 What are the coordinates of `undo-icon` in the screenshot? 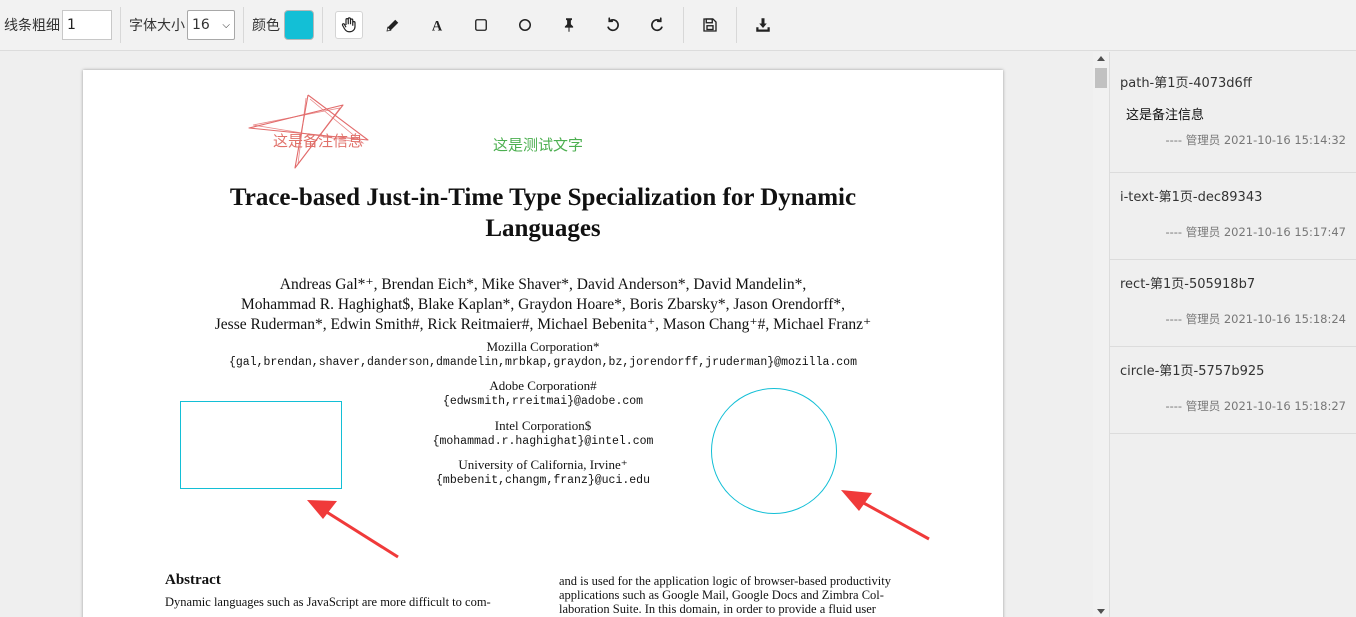 It's located at (613, 25).